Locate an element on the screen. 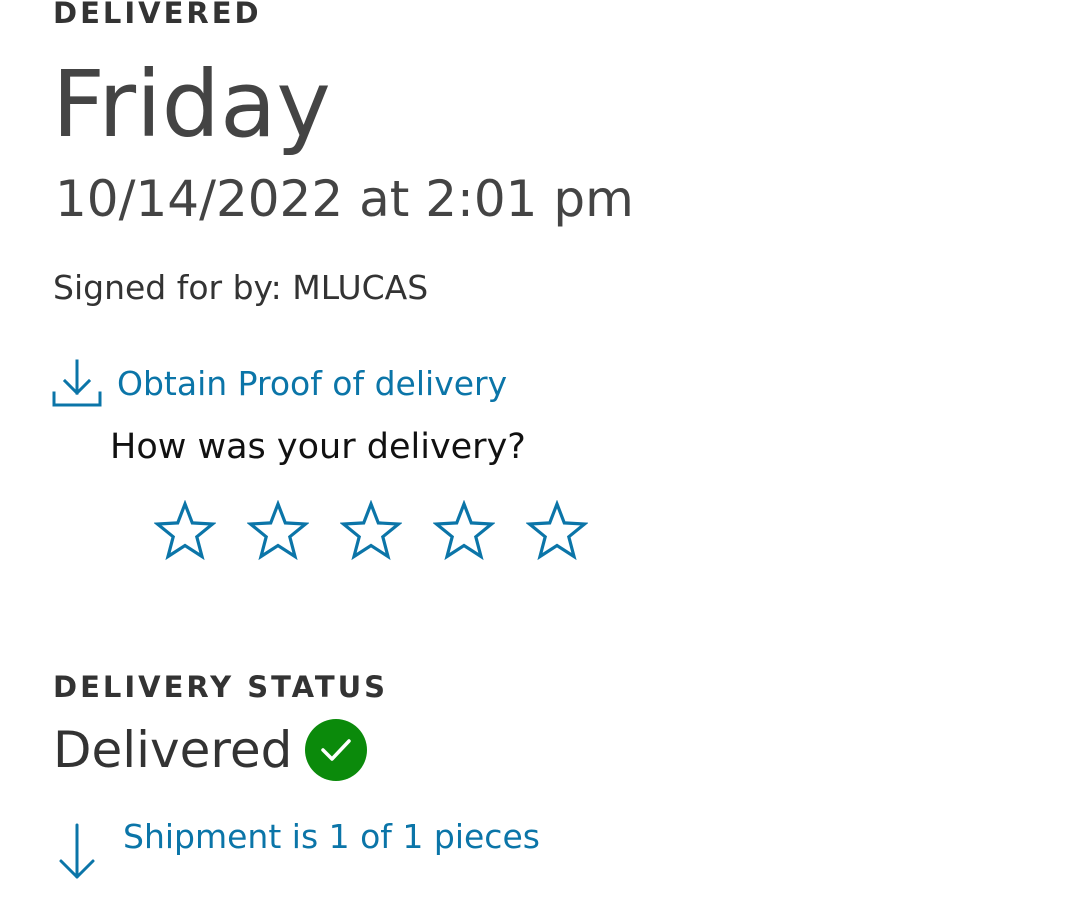 The image size is (1080, 901). delivered-eyebrow: DELIVERED is located at coordinates (157, 15).